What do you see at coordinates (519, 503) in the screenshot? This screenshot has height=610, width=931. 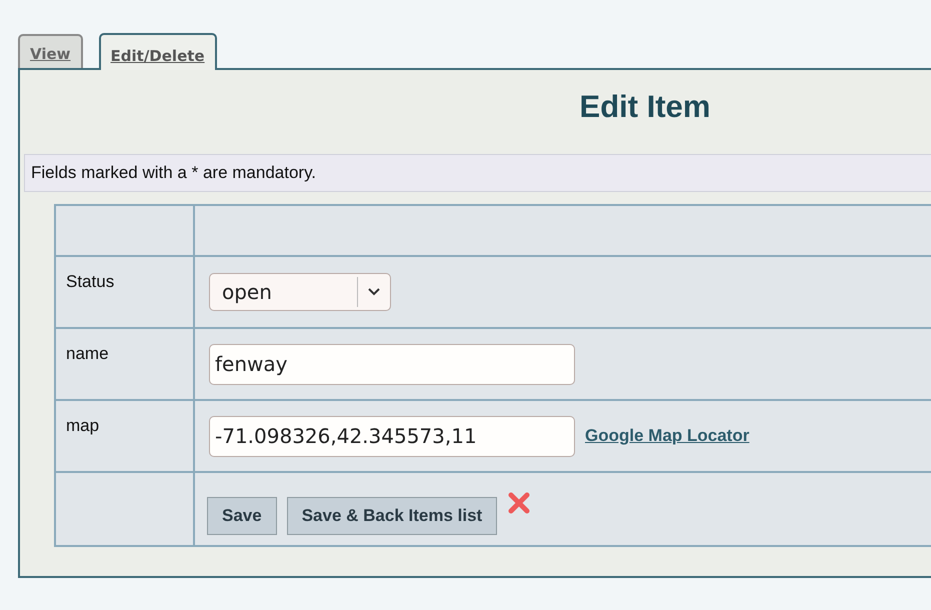 I see `close-icon` at bounding box center [519, 503].